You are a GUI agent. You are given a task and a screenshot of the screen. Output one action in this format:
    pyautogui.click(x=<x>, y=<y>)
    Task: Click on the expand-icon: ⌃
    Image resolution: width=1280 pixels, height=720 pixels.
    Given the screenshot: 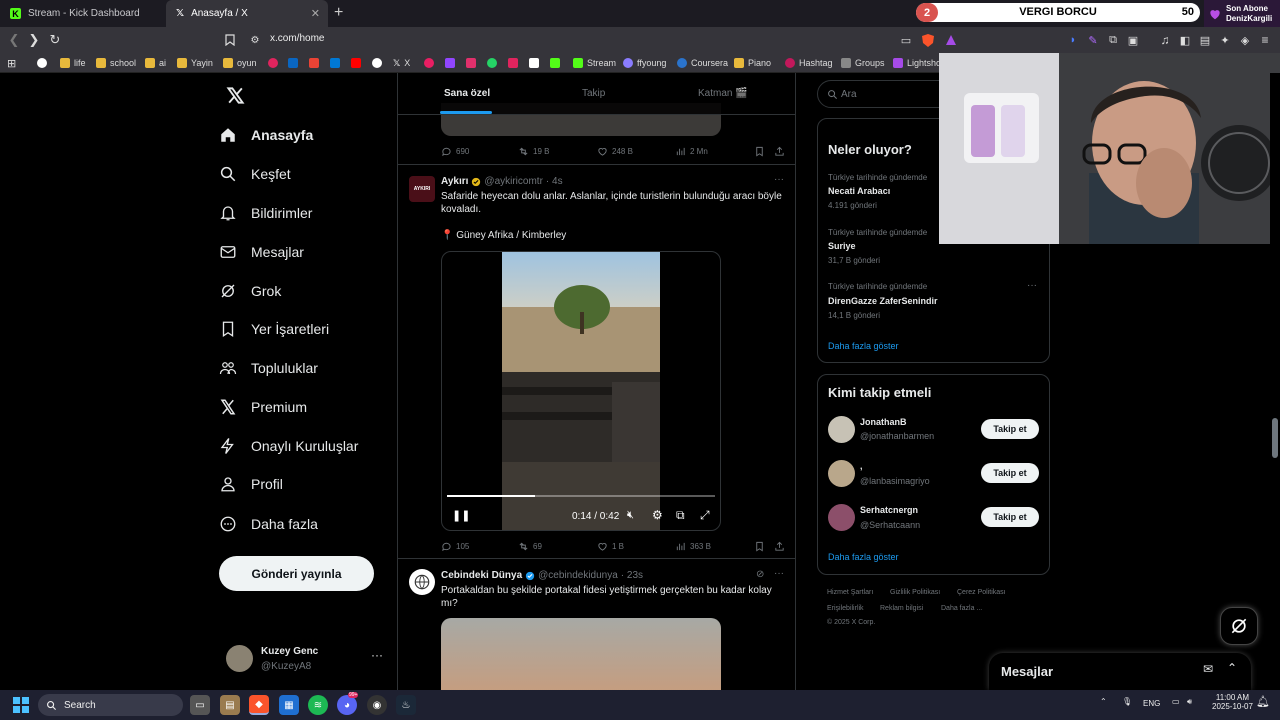 What is the action you would take?
    pyautogui.click(x=1232, y=668)
    